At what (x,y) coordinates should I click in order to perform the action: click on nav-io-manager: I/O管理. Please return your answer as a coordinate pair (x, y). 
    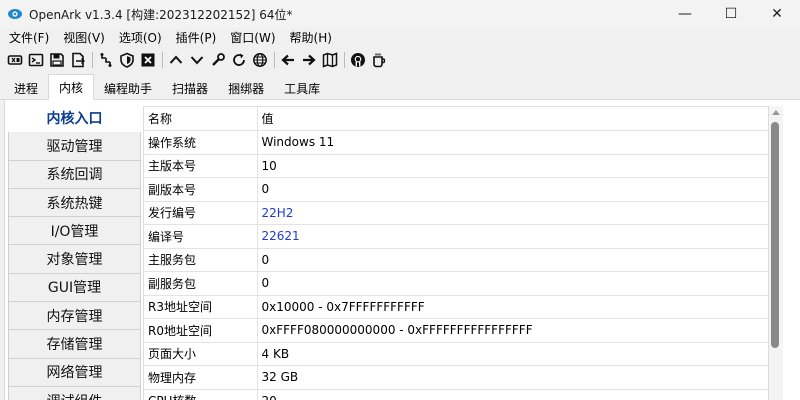
    Looking at the image, I should click on (74, 231).